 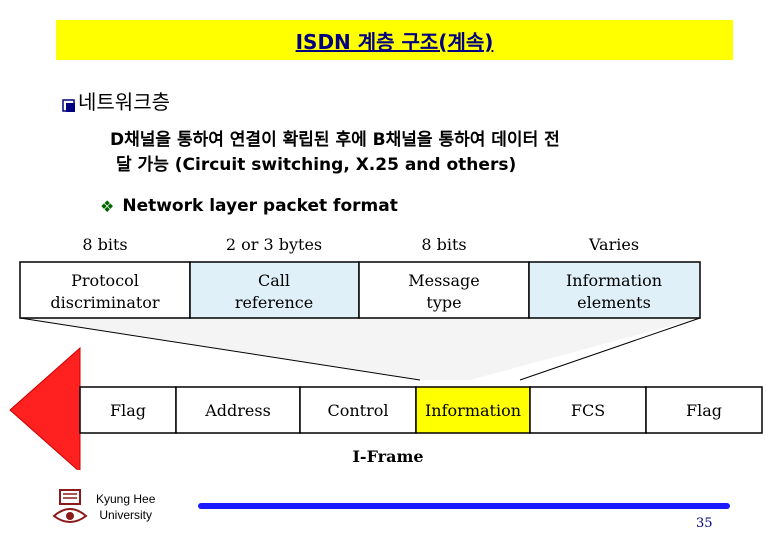 I want to click on university-logo-icon, so click(x=70, y=508).